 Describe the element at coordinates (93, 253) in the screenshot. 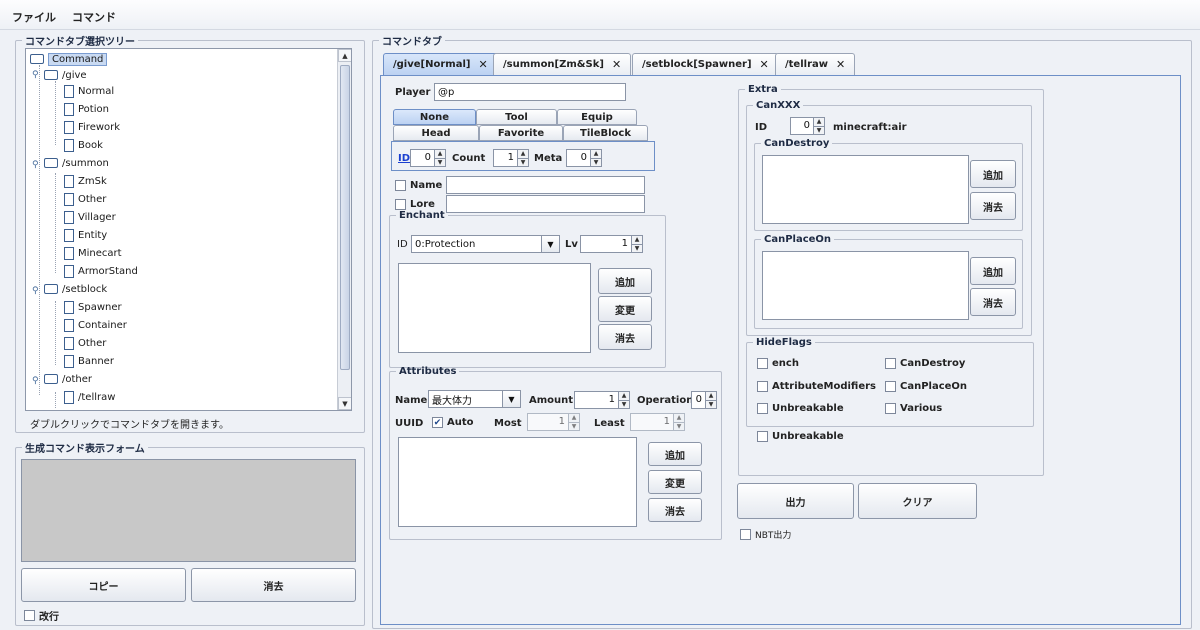

I see `tree-leaf-minecart: Minecart` at that location.